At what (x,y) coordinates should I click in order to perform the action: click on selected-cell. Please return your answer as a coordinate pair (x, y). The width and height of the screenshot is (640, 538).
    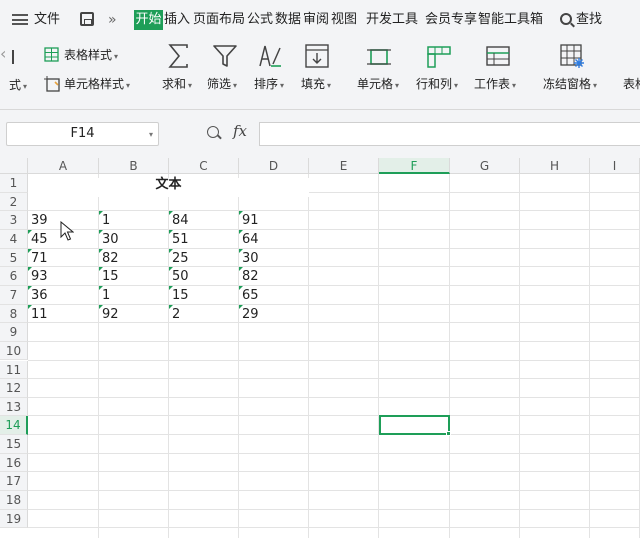
    Looking at the image, I should click on (414, 425).